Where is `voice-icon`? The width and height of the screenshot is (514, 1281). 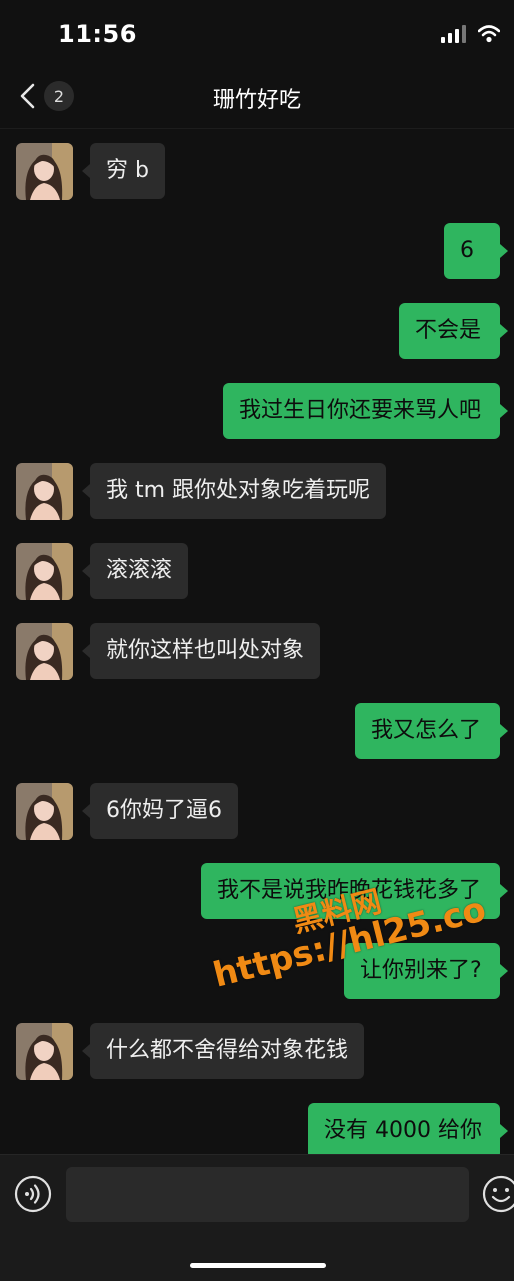 voice-icon is located at coordinates (33, 1194).